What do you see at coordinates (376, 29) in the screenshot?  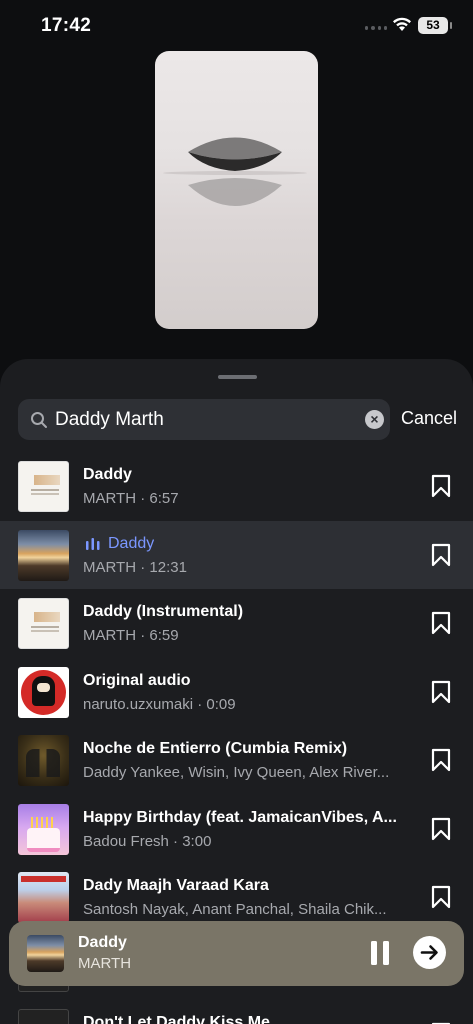 I see `signal-icon` at bounding box center [376, 29].